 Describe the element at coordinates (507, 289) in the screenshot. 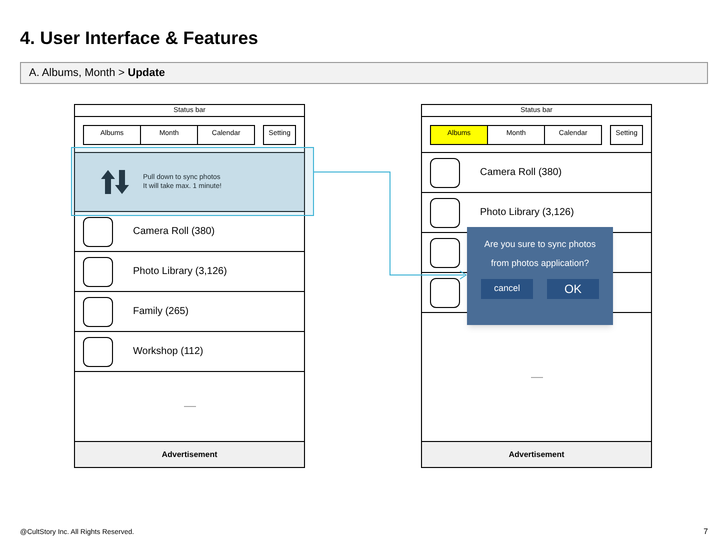

I see `cancel-button: cancel` at that location.